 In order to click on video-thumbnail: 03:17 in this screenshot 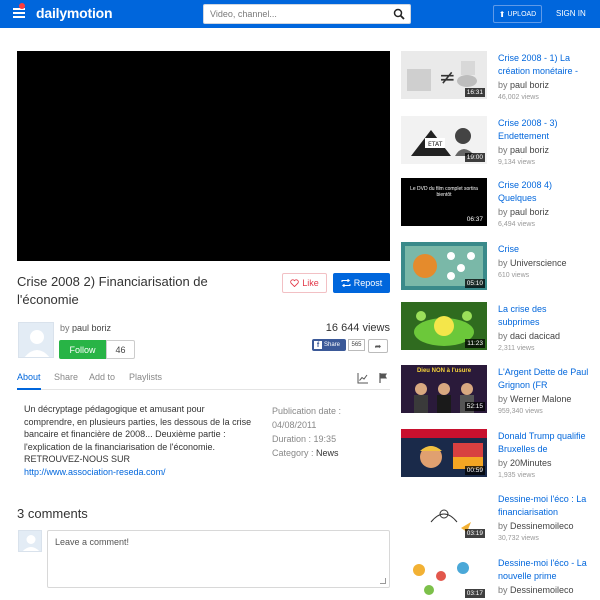, I will do `click(444, 578)`.